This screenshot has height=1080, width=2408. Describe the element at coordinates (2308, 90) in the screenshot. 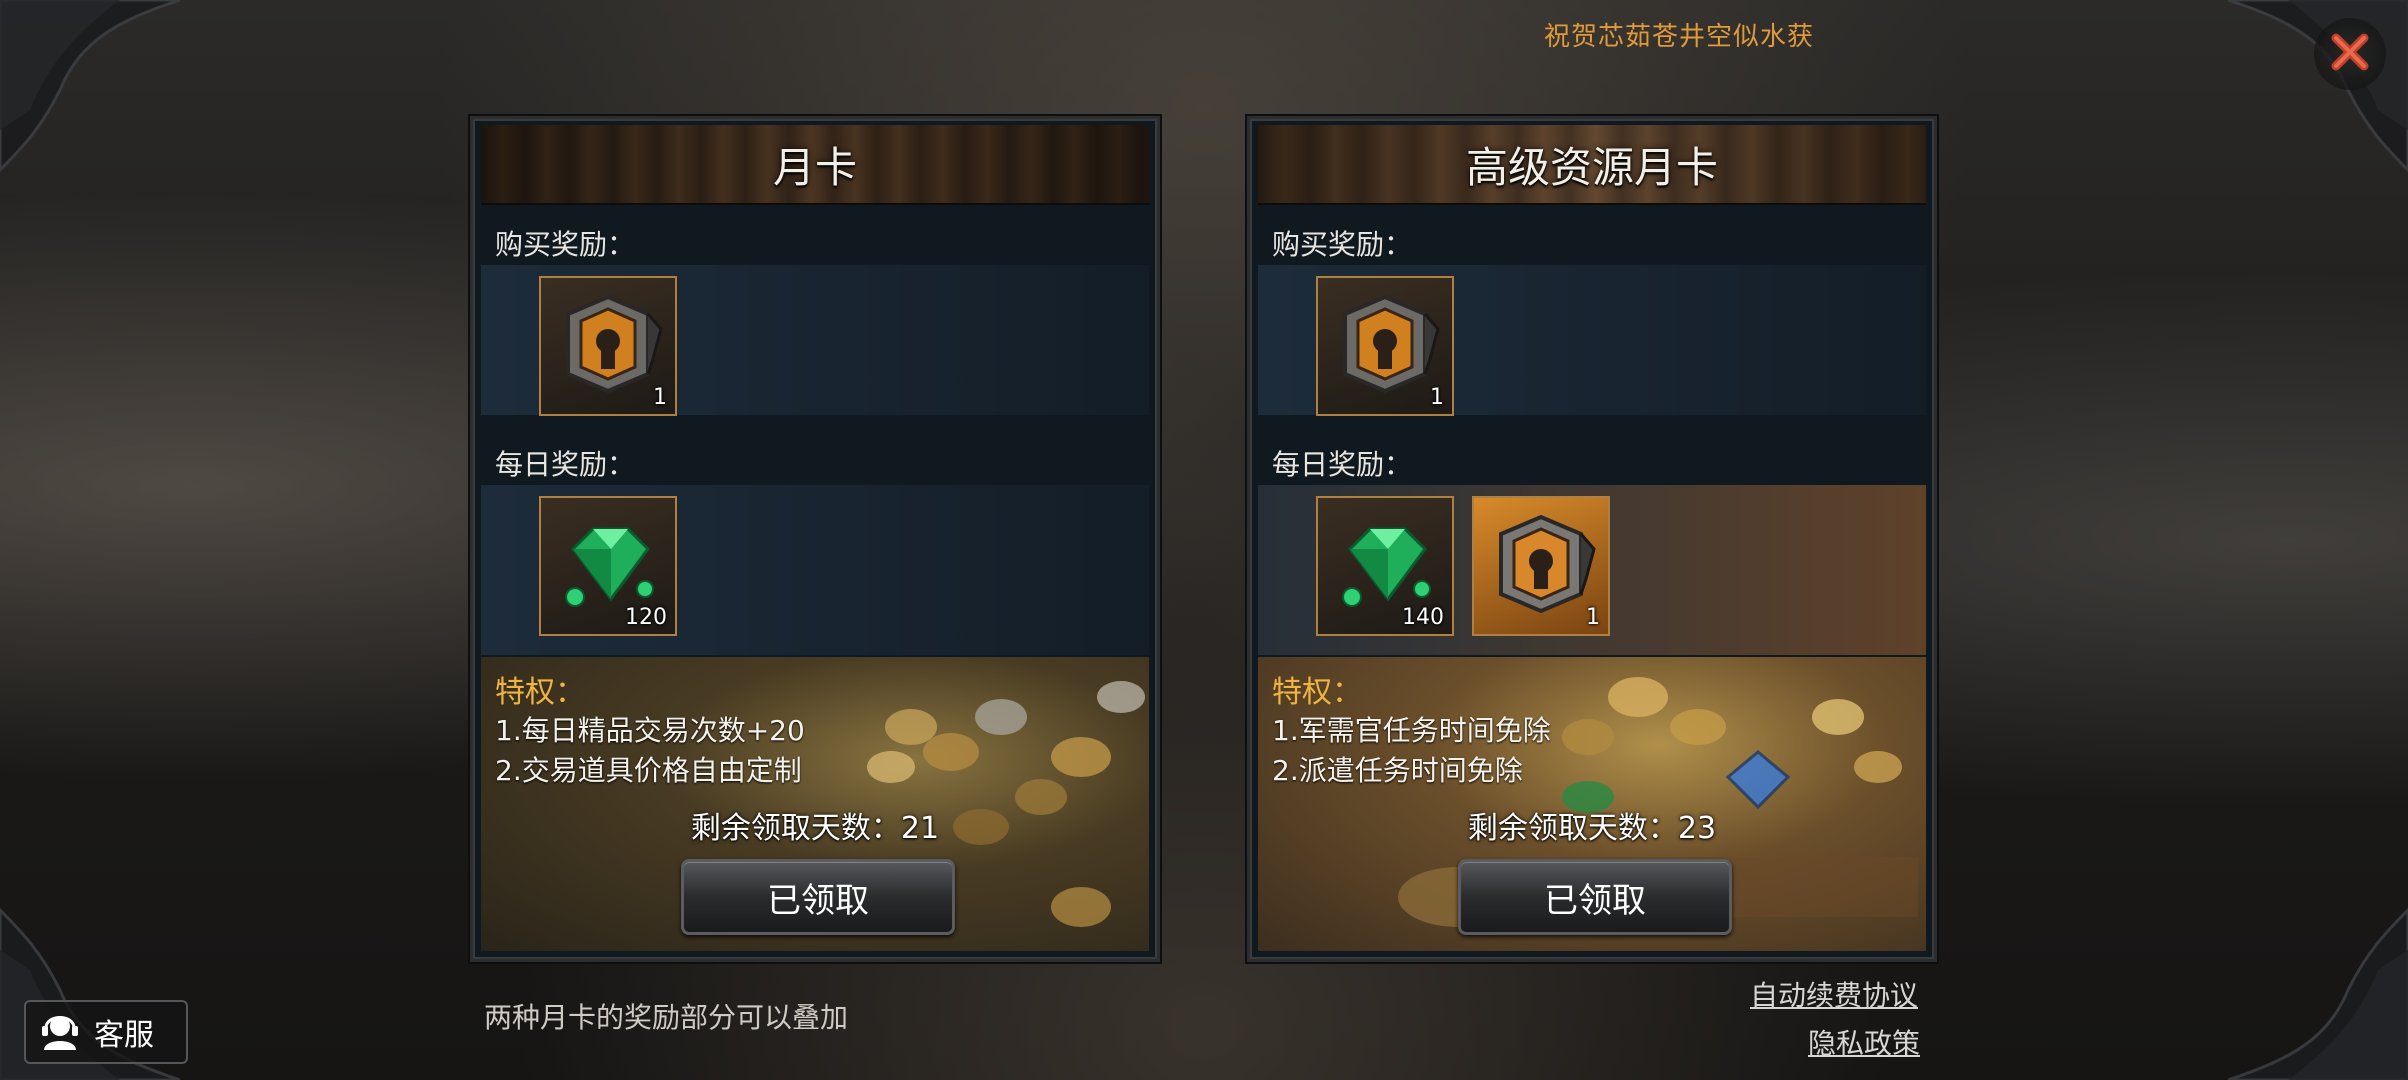

I see `corner-ornament-top-right` at that location.